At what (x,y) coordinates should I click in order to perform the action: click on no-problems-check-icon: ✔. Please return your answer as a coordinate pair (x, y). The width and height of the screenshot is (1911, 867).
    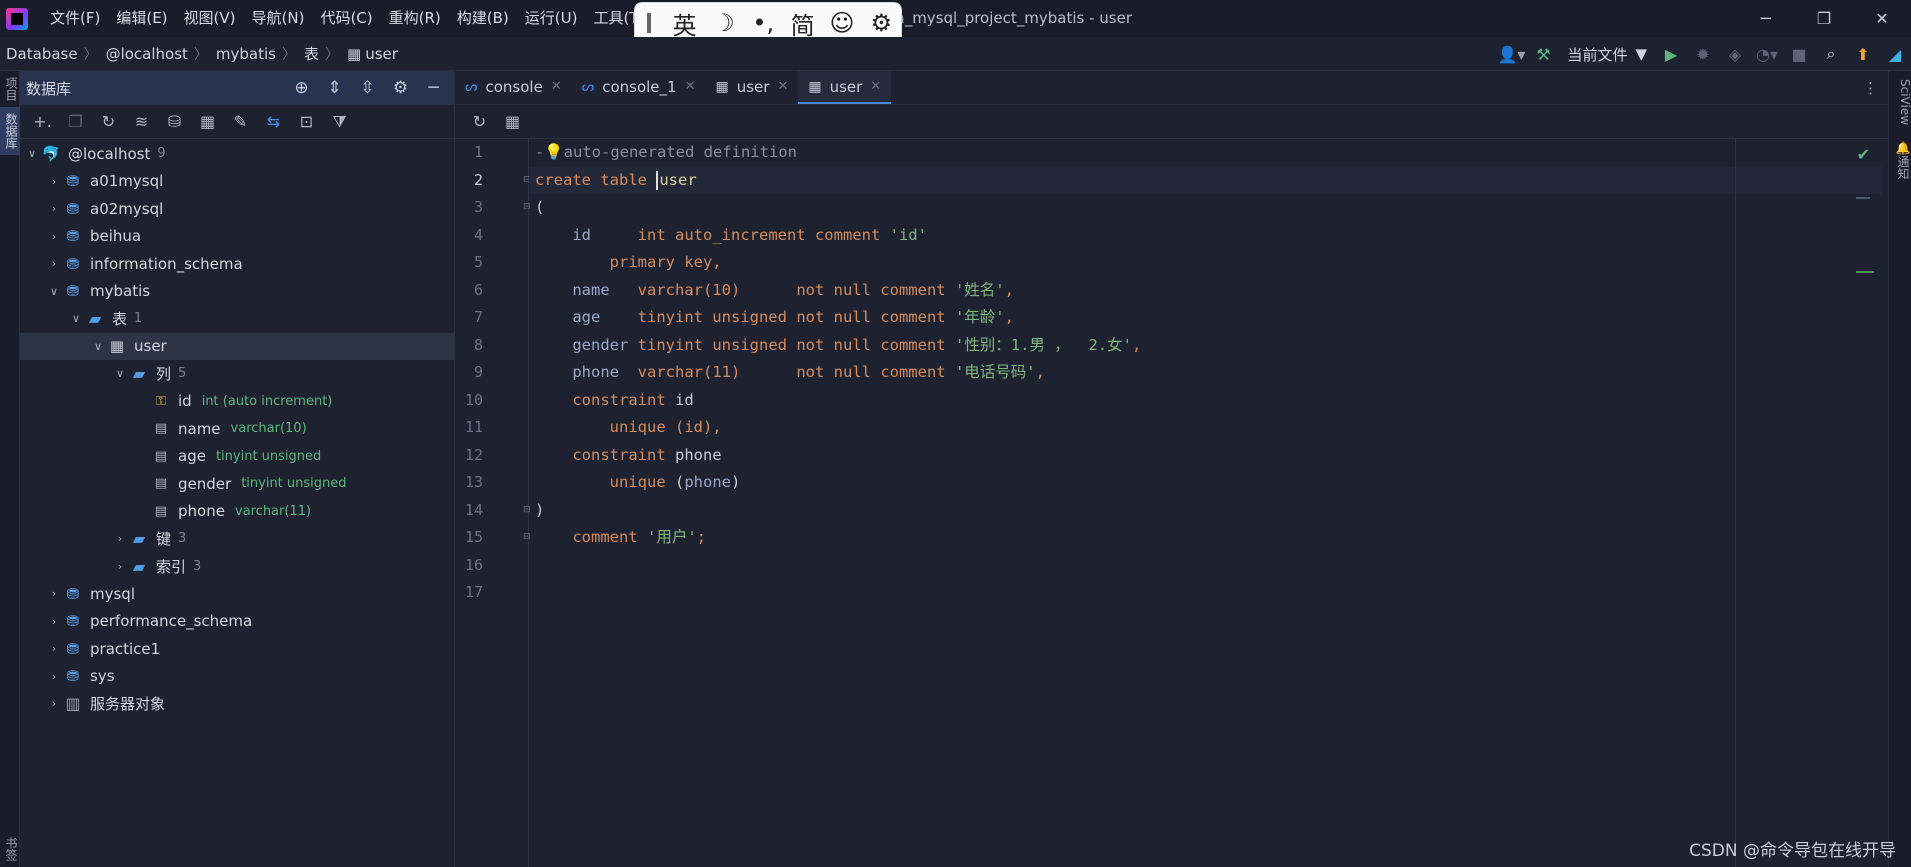
    Looking at the image, I should click on (1863, 154).